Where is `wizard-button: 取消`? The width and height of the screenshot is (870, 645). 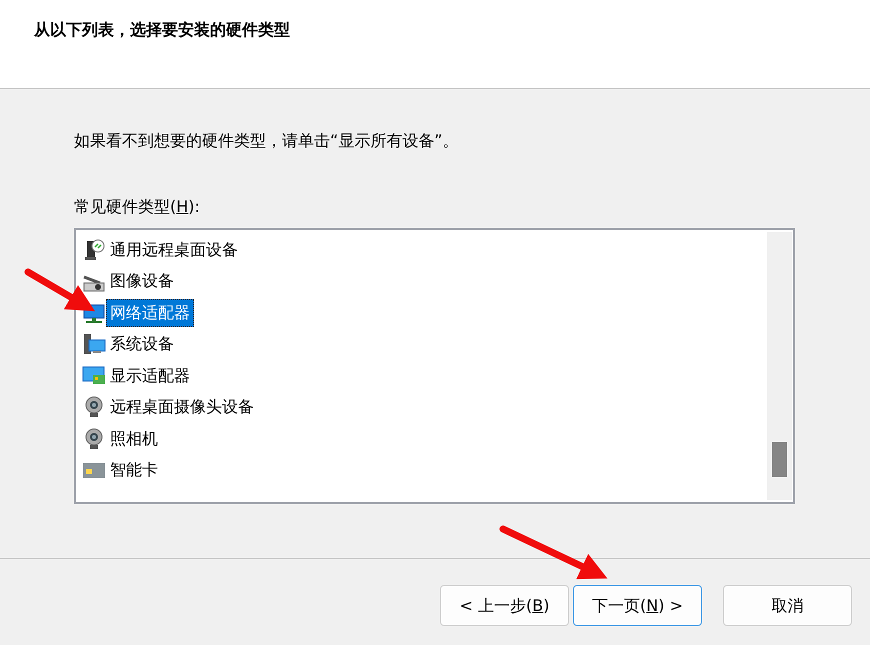
wizard-button: 取消 is located at coordinates (787, 605).